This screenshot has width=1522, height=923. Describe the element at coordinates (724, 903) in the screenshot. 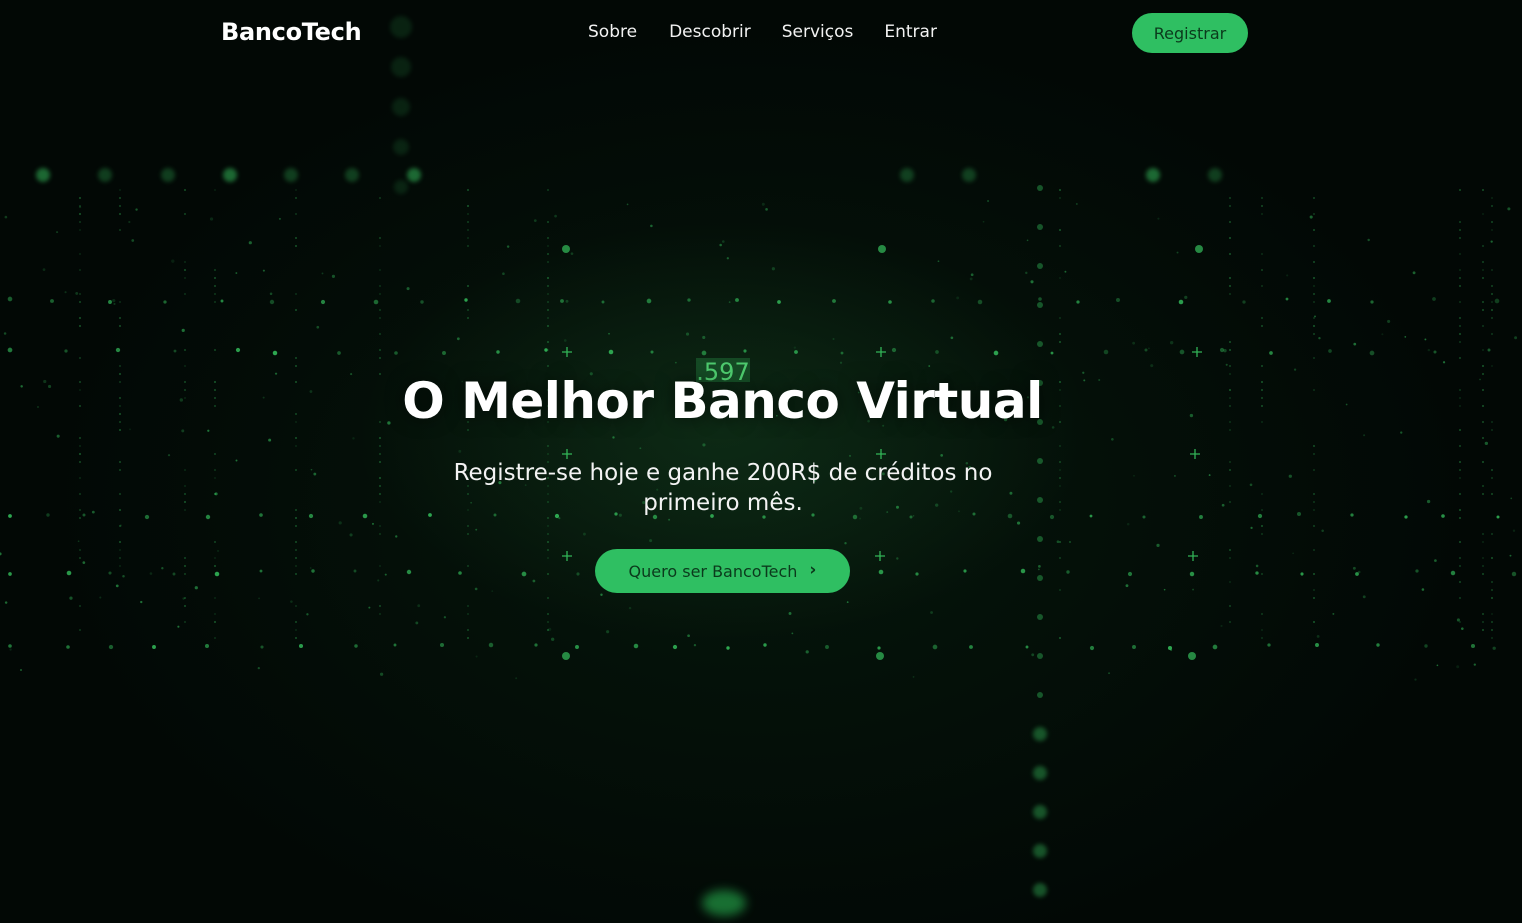

I see `bottom-glow` at that location.